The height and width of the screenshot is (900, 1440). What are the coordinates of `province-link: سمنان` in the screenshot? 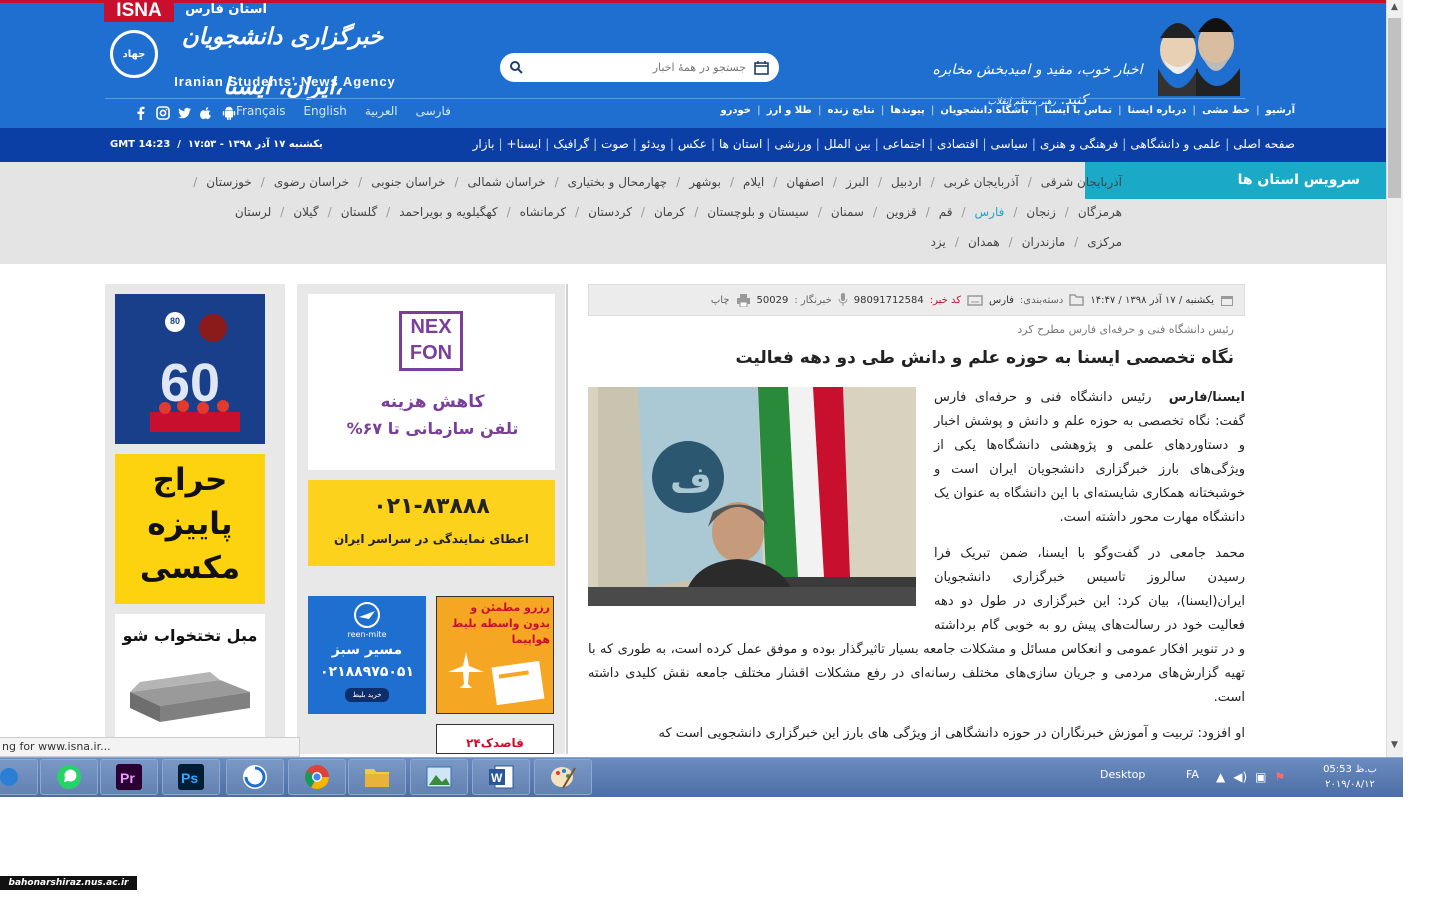 It's located at (847, 216).